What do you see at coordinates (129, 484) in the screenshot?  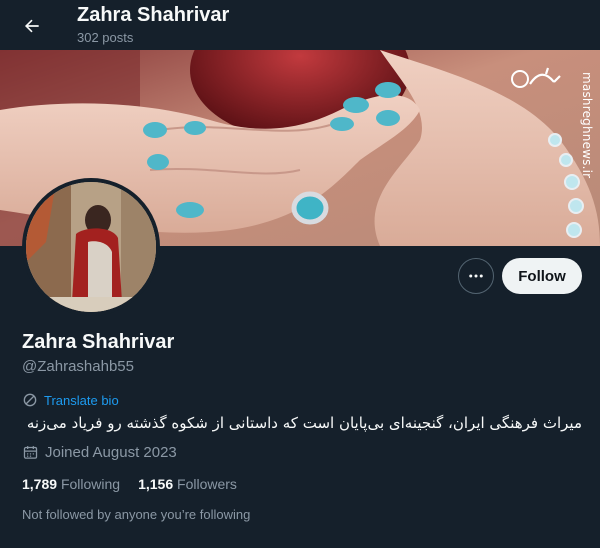 I see `follow-stats: 1,789 Following 1,156 Followers` at bounding box center [129, 484].